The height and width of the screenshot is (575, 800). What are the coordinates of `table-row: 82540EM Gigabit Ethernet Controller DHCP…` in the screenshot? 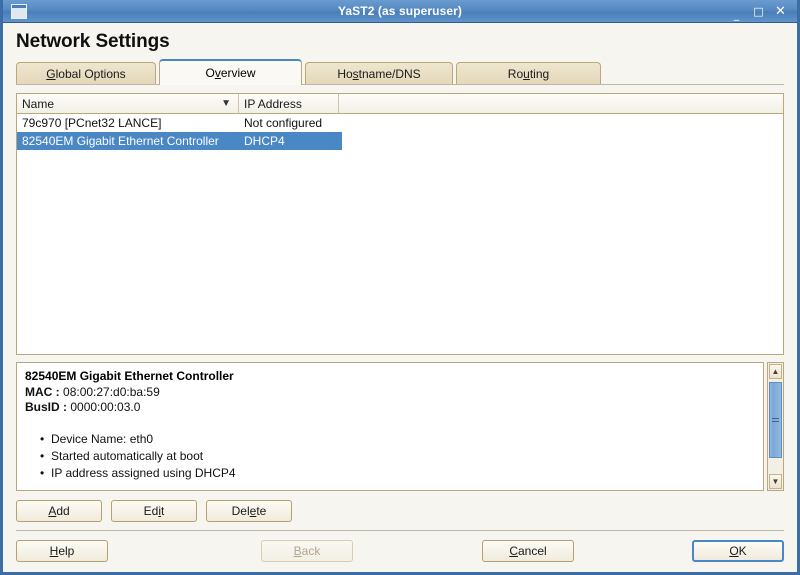 It's located at (179, 141).